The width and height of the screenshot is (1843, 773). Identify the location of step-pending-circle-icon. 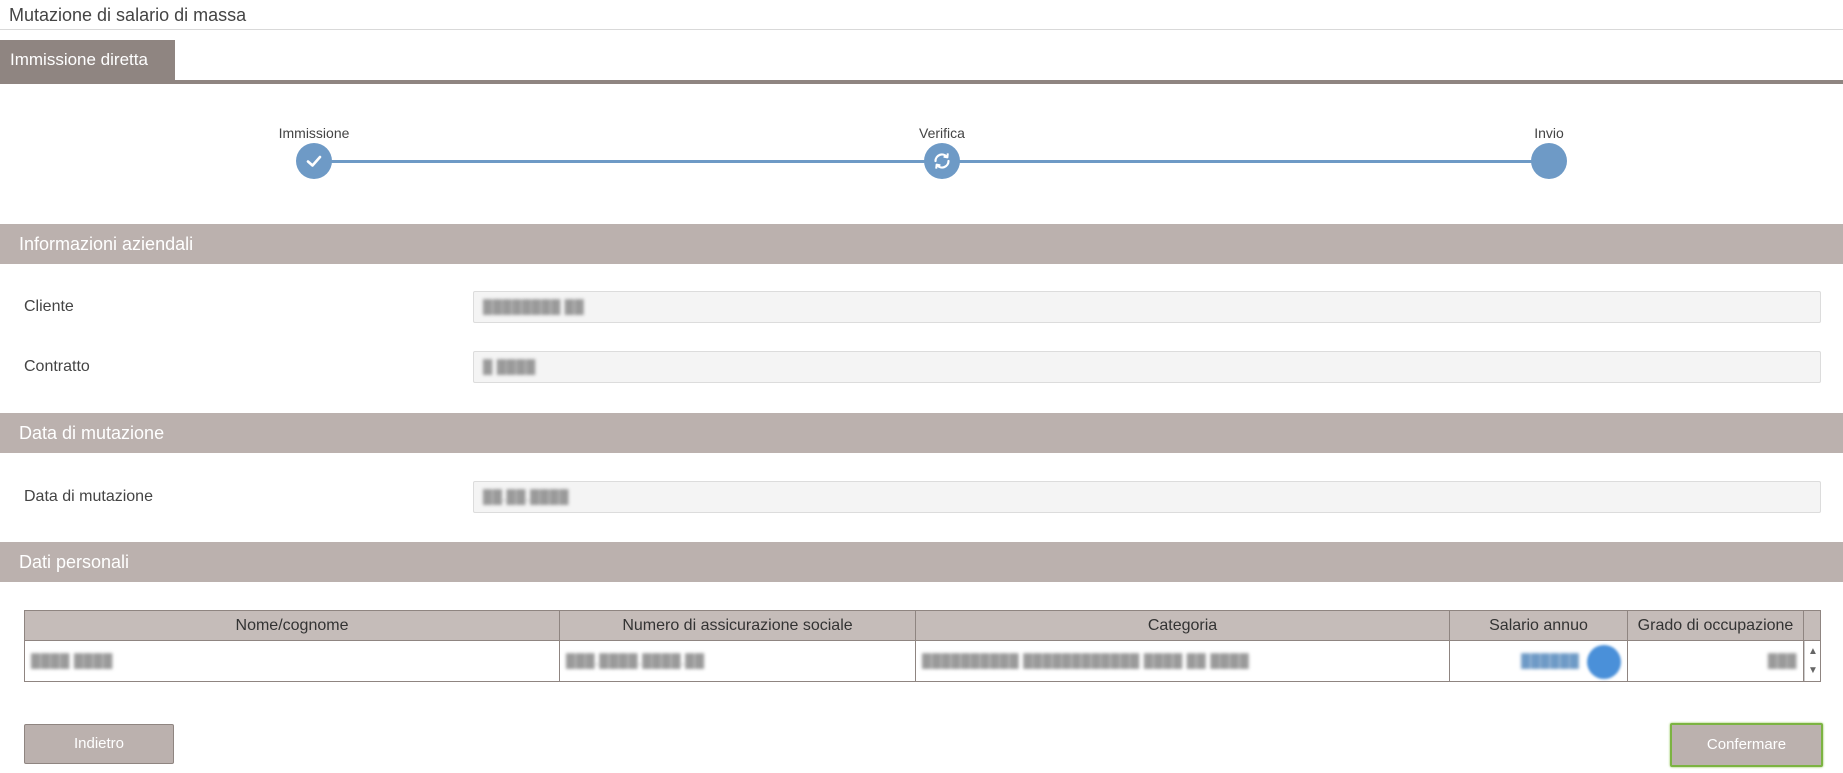
(1549, 161).